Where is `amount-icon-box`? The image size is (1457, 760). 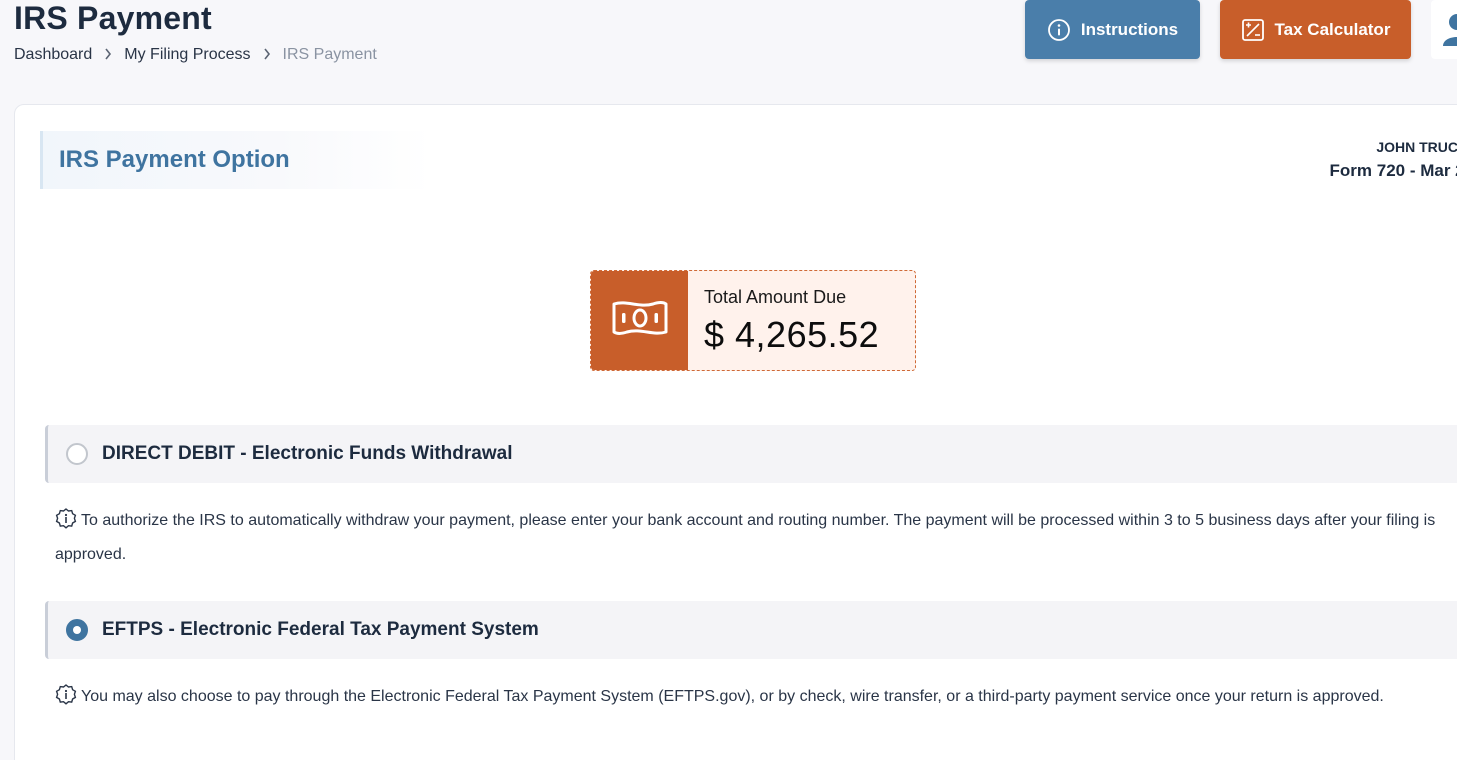
amount-icon-box is located at coordinates (639, 320).